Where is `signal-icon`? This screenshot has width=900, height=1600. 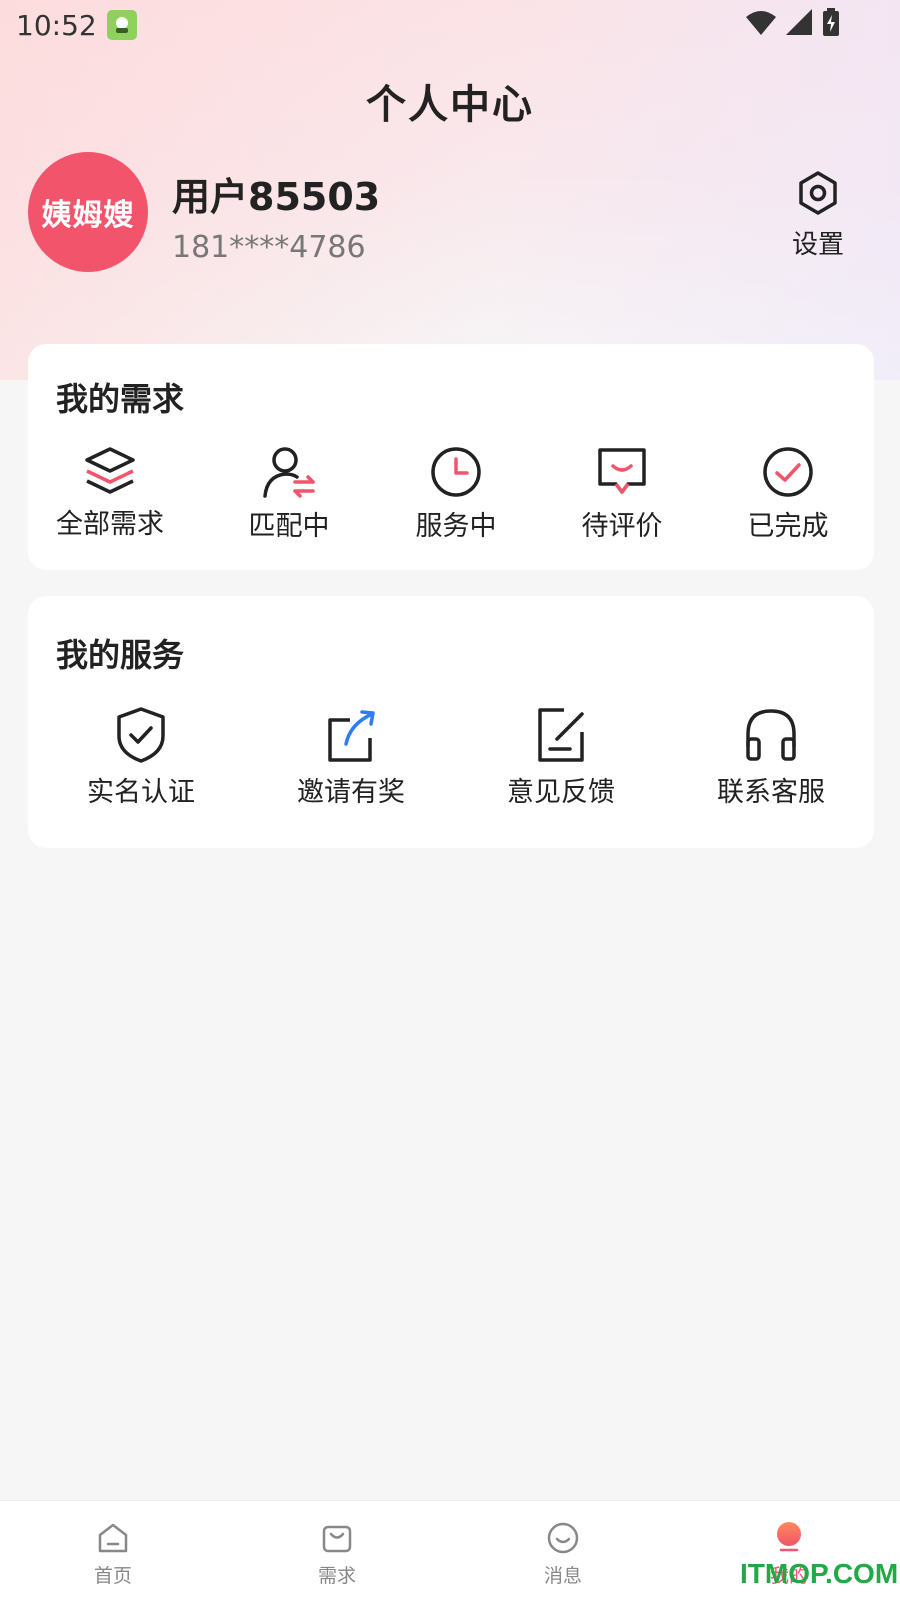
signal-icon is located at coordinates (799, 22).